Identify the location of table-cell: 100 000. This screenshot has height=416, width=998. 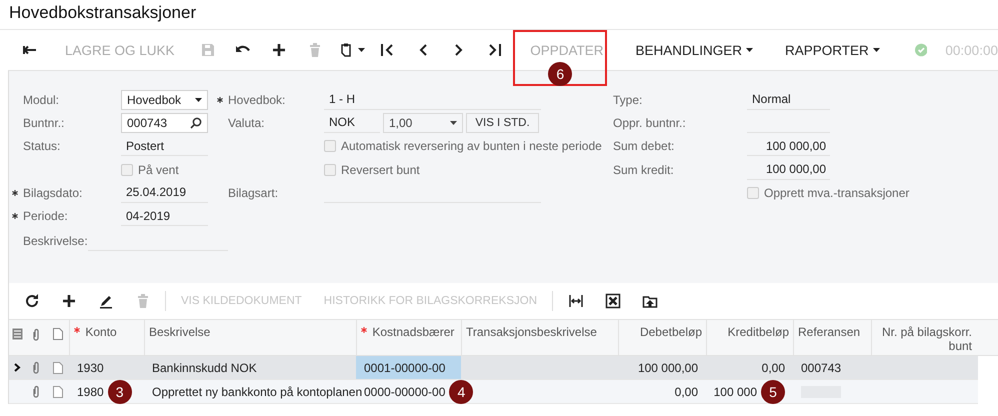
(735, 391).